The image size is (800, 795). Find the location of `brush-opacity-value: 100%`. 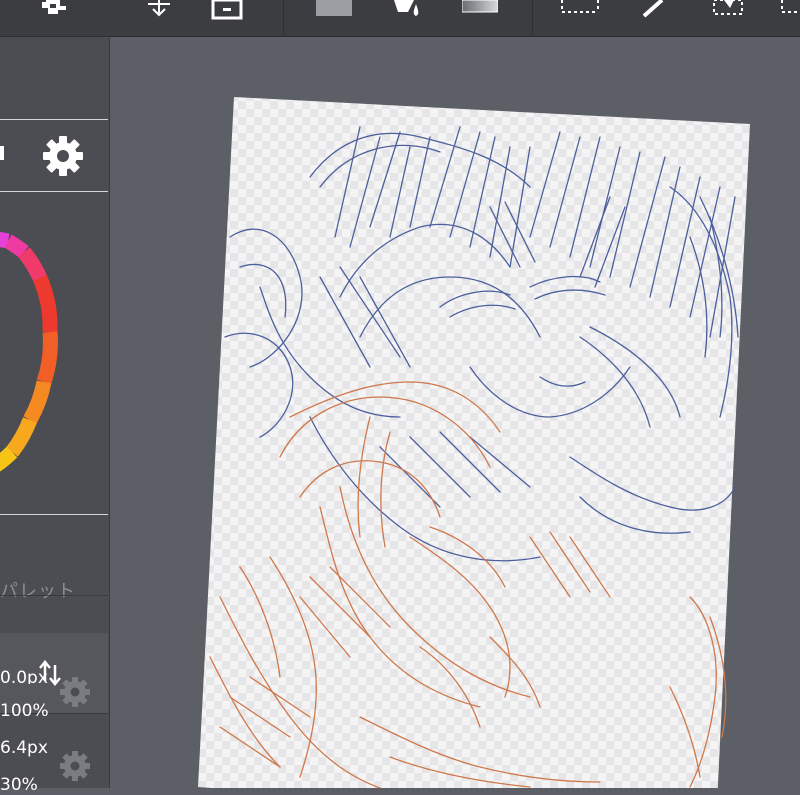

brush-opacity-value: 100% is located at coordinates (24, 711).